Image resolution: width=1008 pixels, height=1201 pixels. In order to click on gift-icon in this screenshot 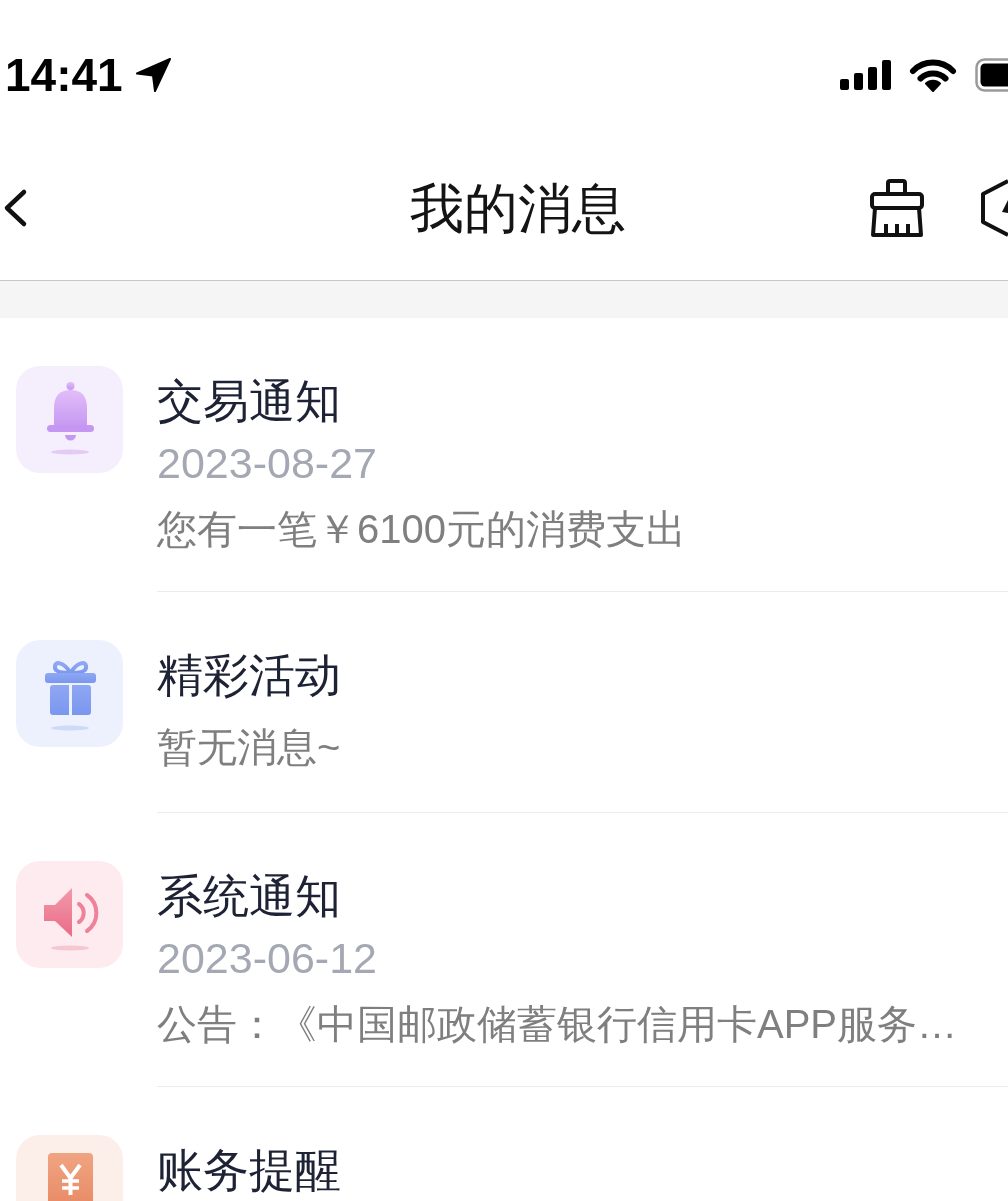, I will do `click(69, 693)`.